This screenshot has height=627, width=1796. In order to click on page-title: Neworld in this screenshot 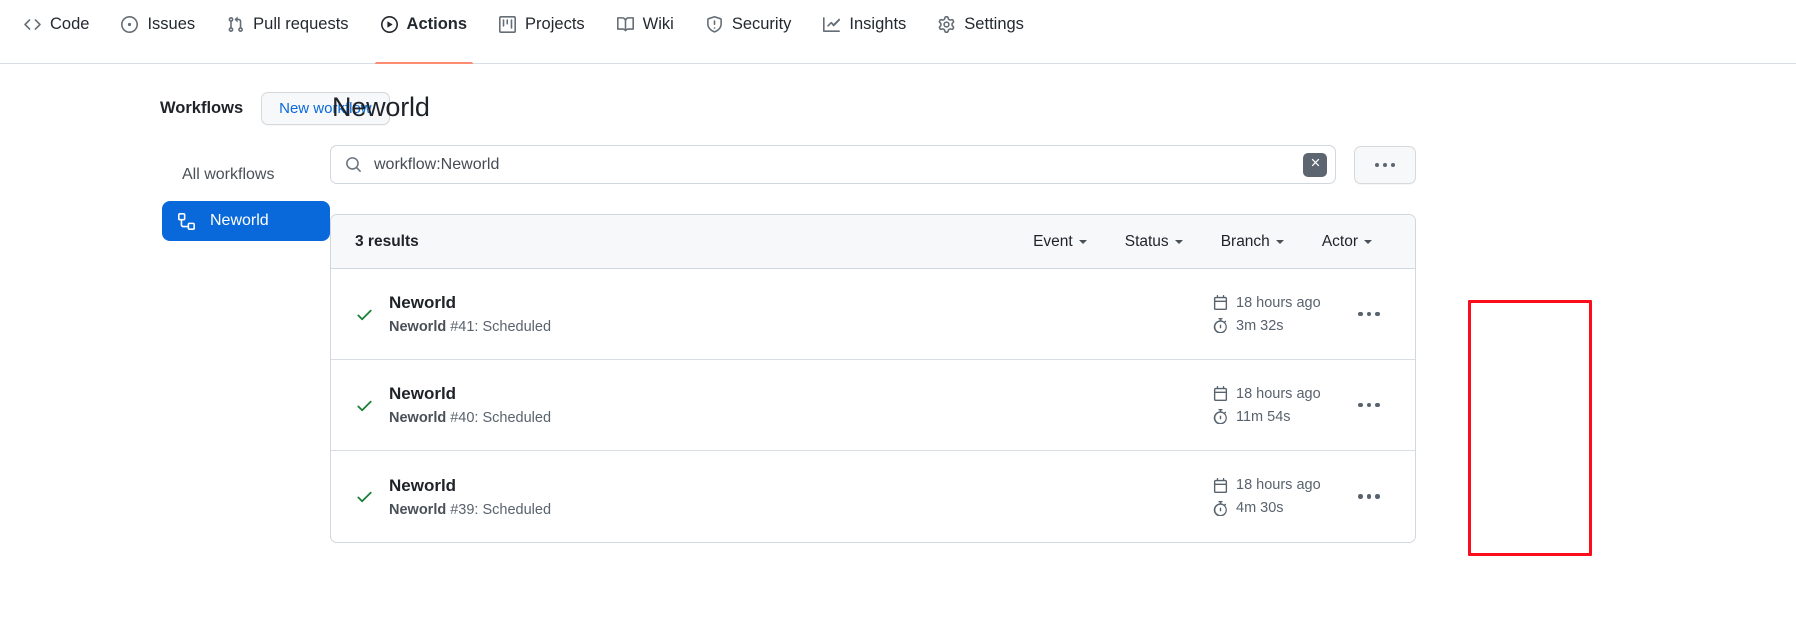, I will do `click(381, 107)`.